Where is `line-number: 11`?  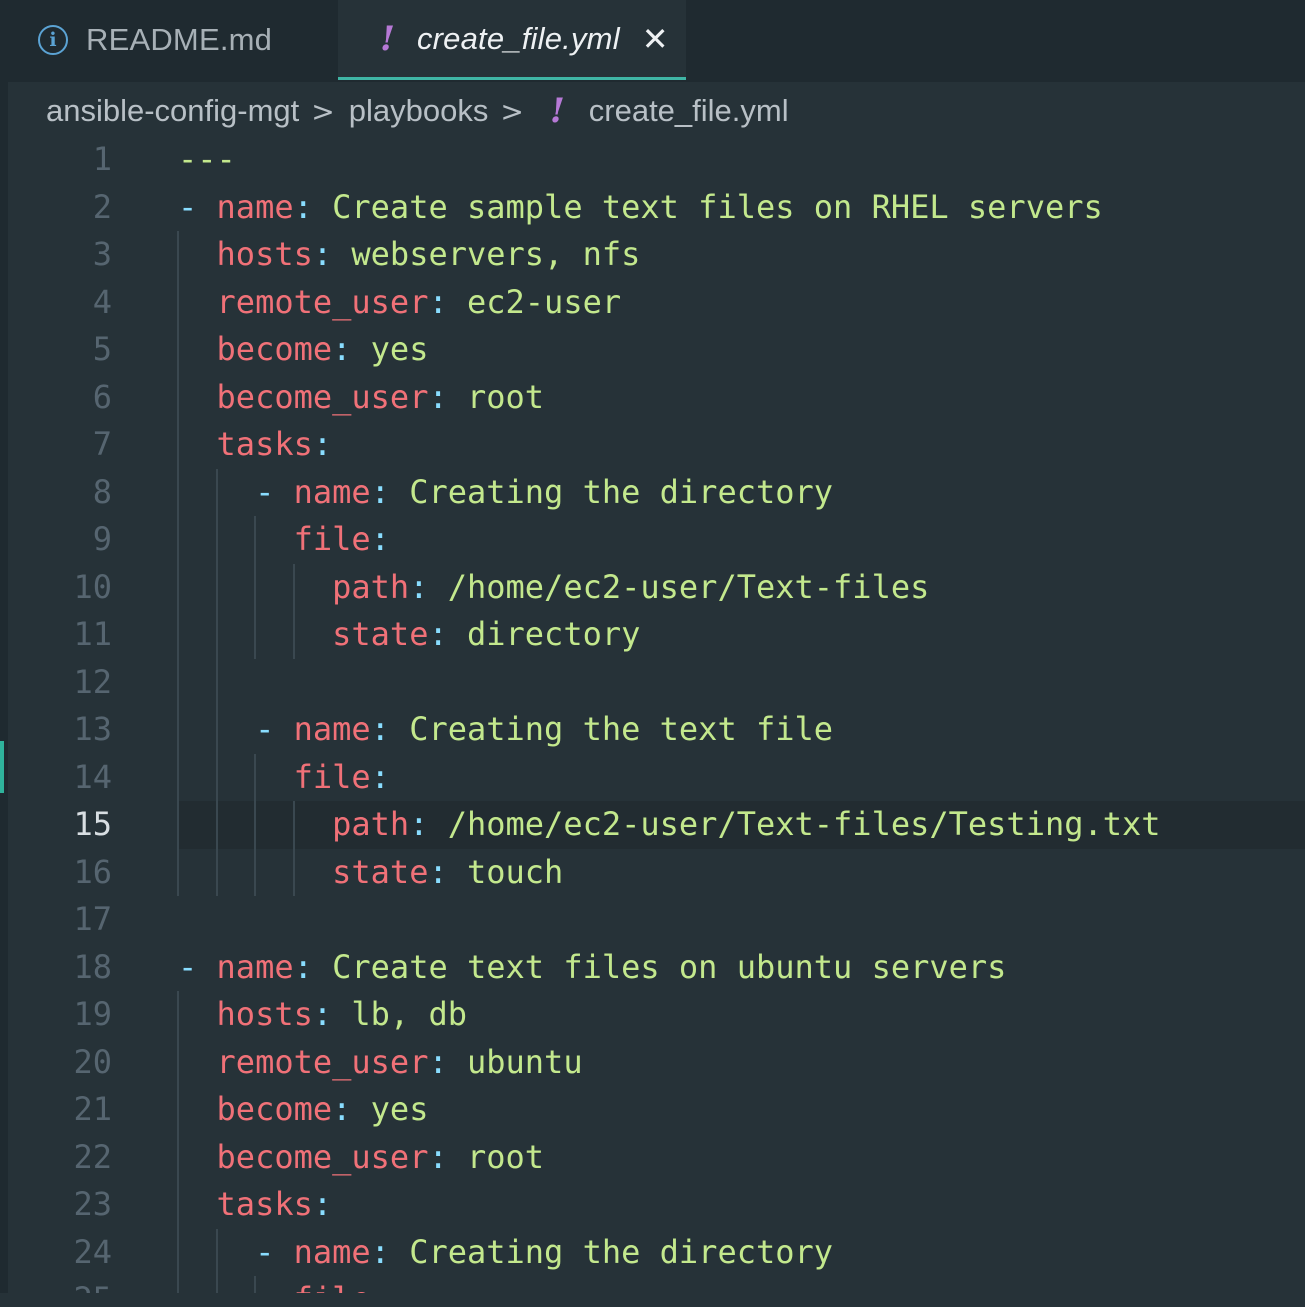 line-number: 11 is located at coordinates (92, 634).